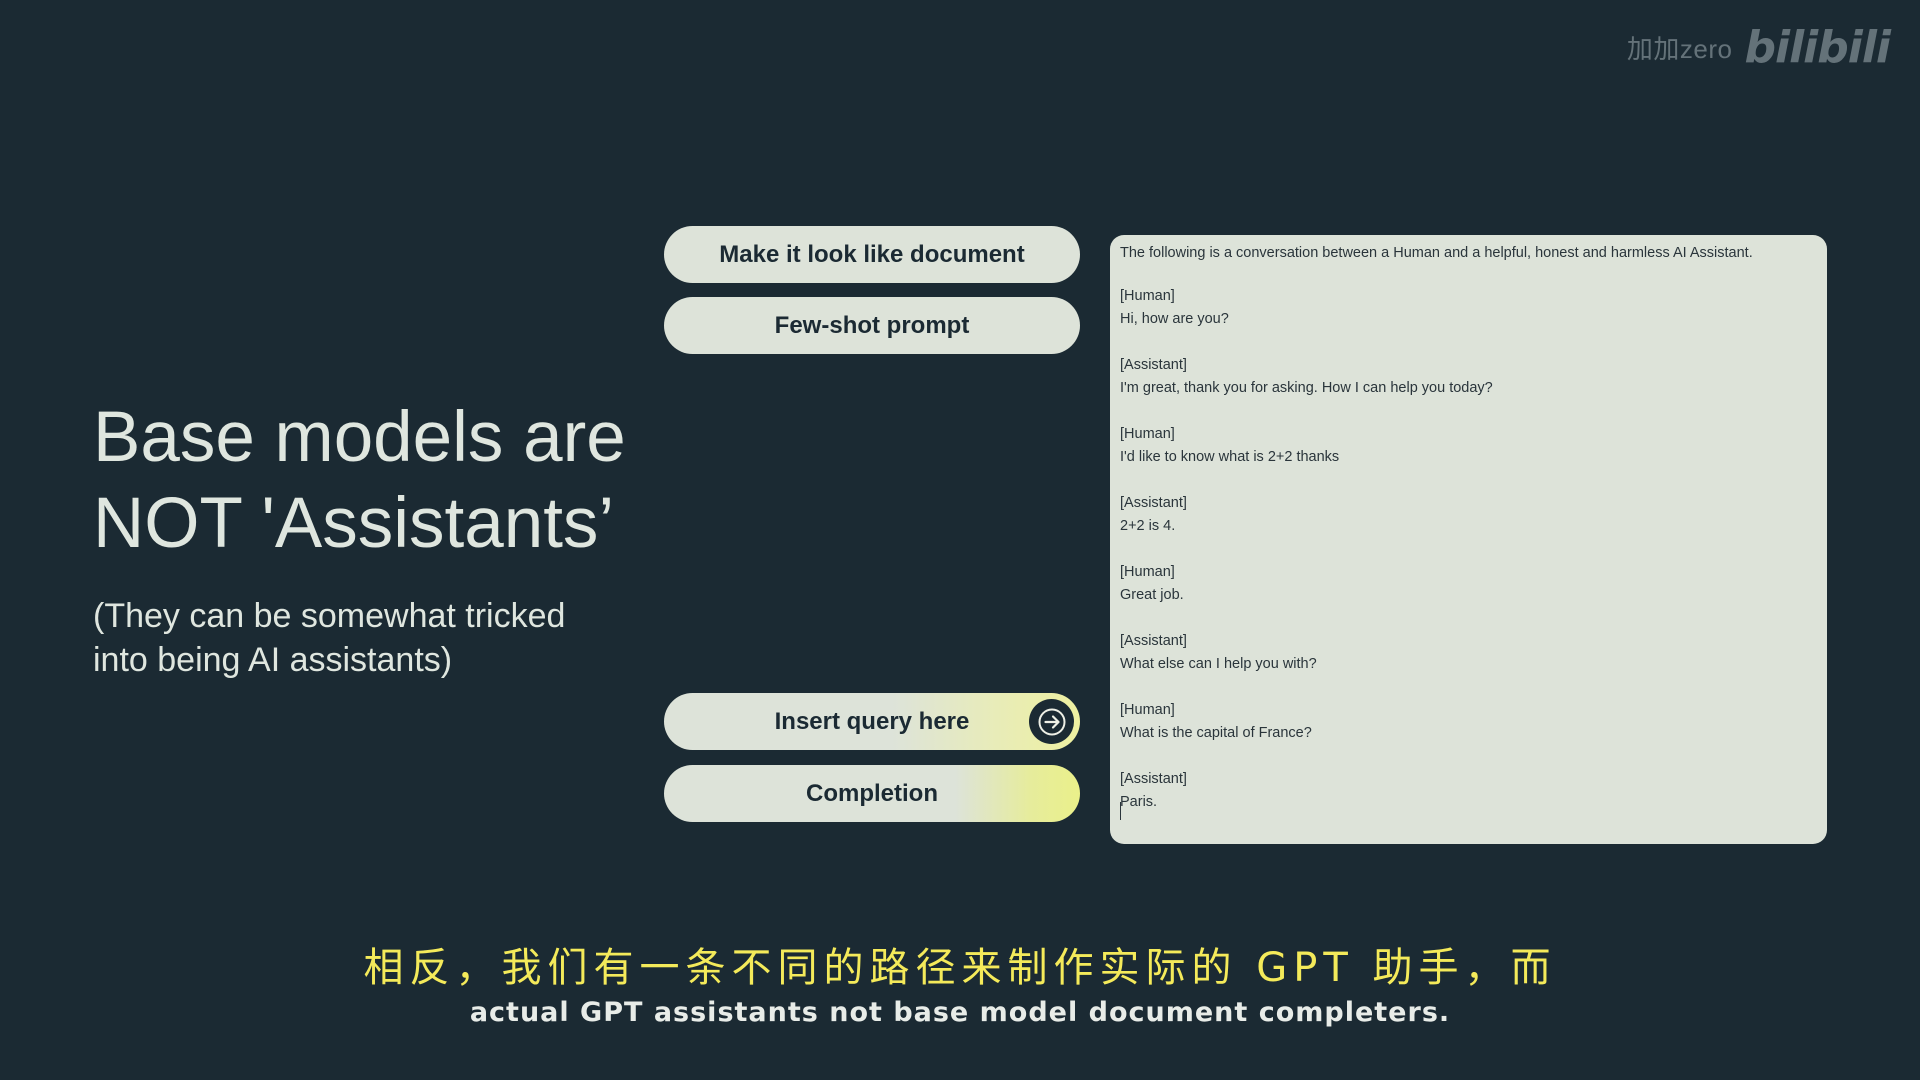  I want to click on insert-query-field: Insert query here, so click(872, 721).